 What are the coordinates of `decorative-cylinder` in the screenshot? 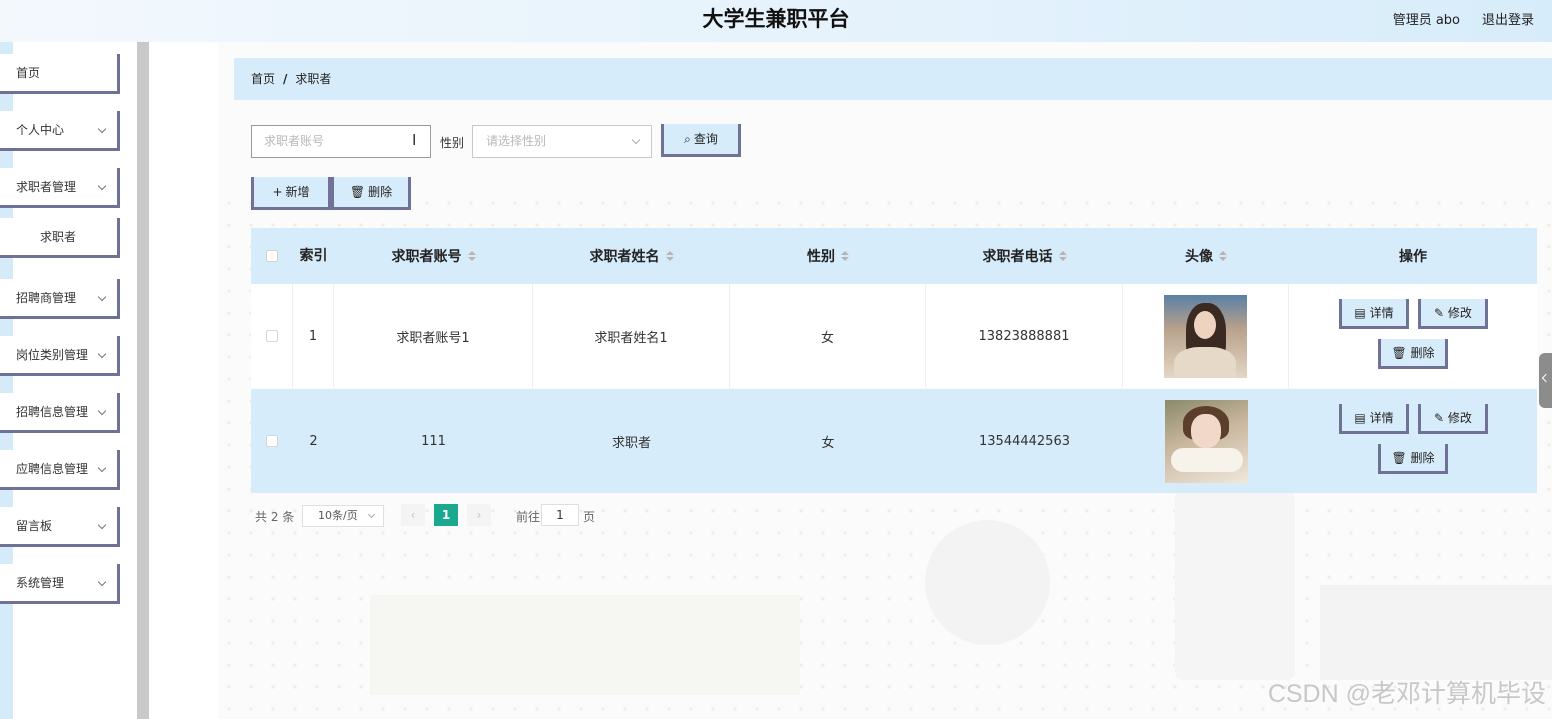 It's located at (1235, 585).